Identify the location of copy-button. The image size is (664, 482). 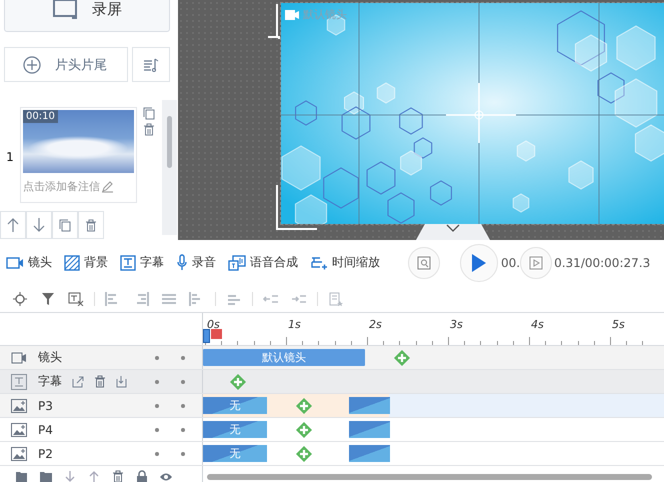
(65, 225).